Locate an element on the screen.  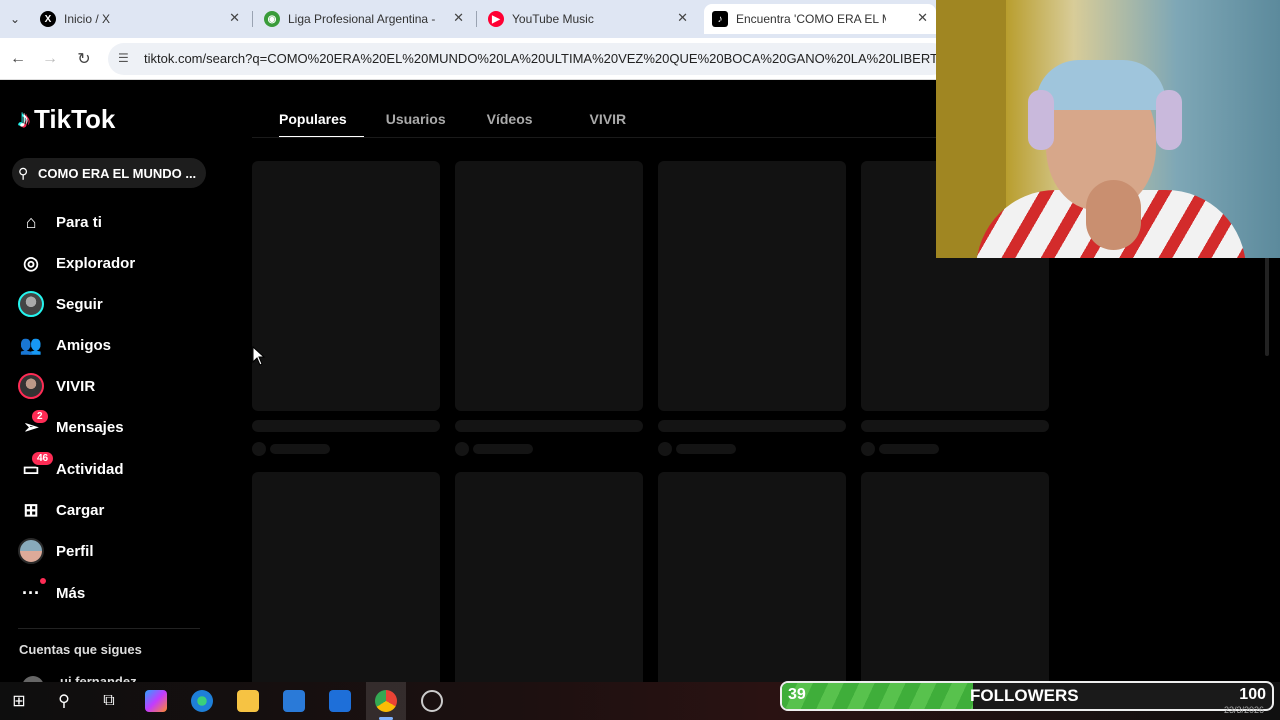
tabs-divider is located at coordinates (594, 137).